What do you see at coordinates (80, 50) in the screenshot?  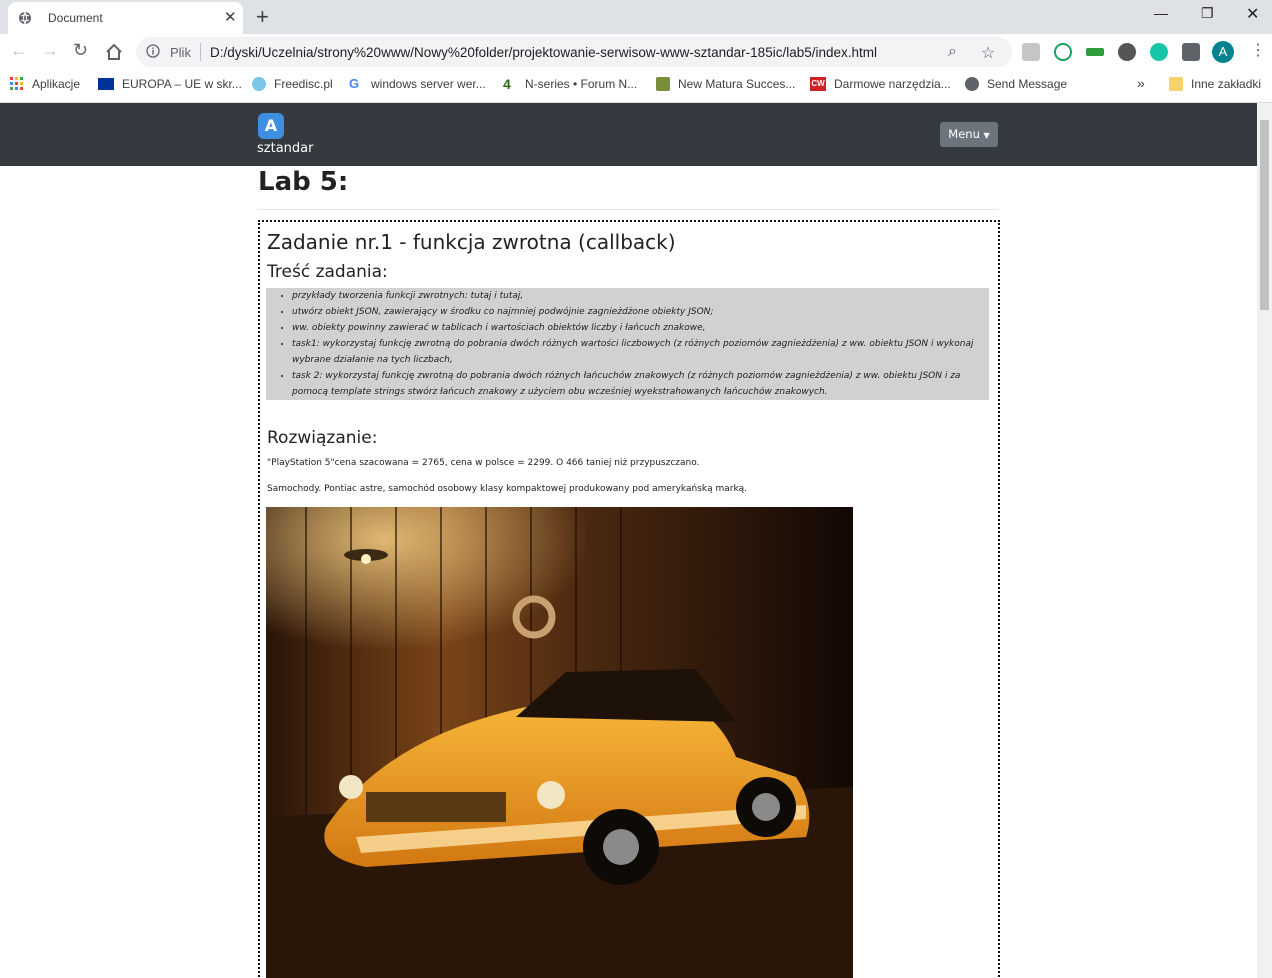 I see `reload-icon: ↻` at bounding box center [80, 50].